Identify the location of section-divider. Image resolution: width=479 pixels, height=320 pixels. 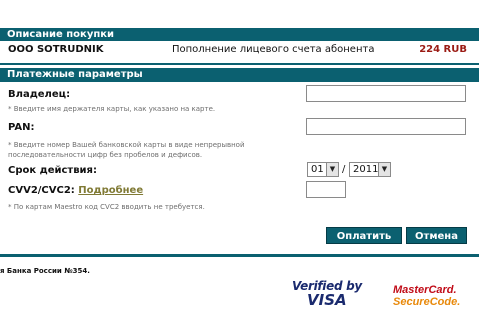
(239, 64).